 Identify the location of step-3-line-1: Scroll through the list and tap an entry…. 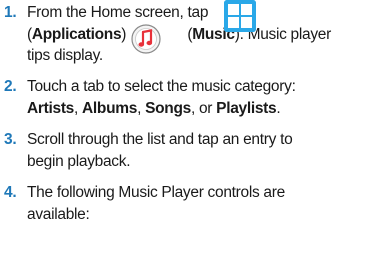
(160, 139).